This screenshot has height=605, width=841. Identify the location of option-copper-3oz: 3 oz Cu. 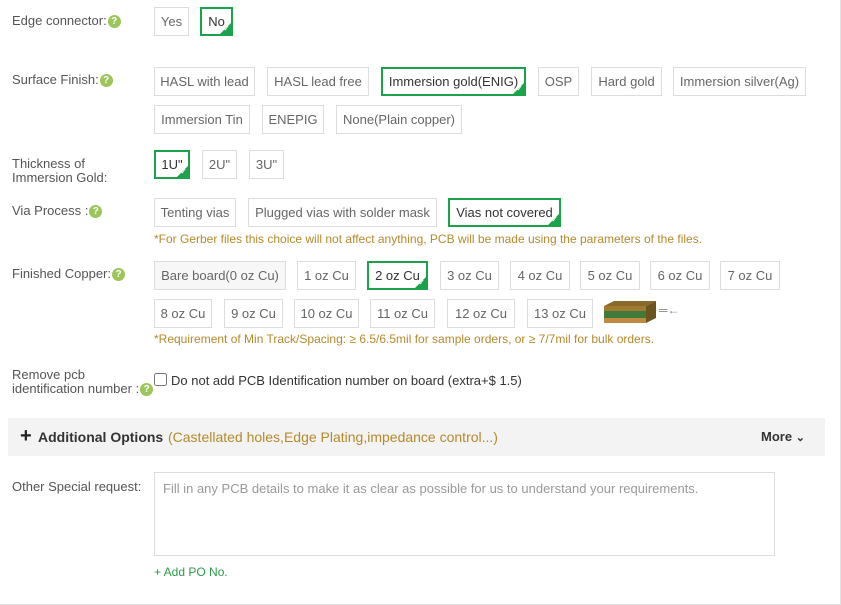
(469, 275).